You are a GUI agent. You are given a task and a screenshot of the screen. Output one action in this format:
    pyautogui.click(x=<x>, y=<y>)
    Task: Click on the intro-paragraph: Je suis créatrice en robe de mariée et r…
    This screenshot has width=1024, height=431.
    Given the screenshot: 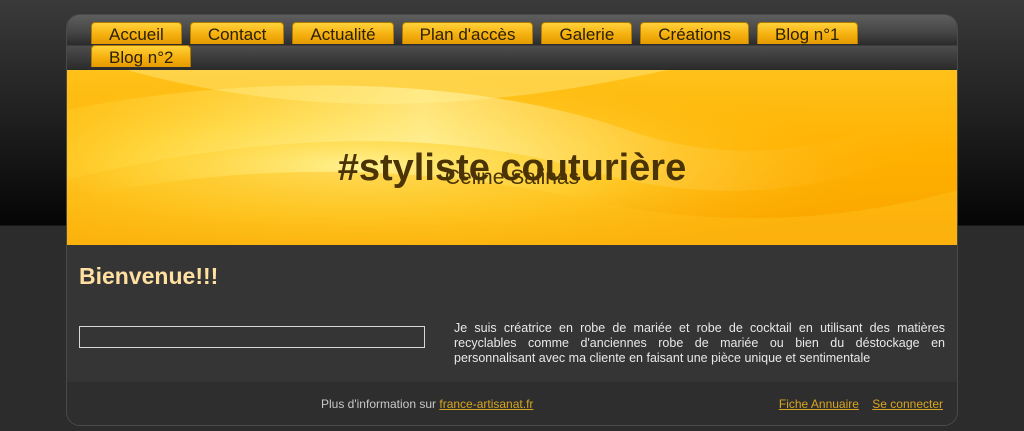 What is the action you would take?
    pyautogui.click(x=699, y=343)
    